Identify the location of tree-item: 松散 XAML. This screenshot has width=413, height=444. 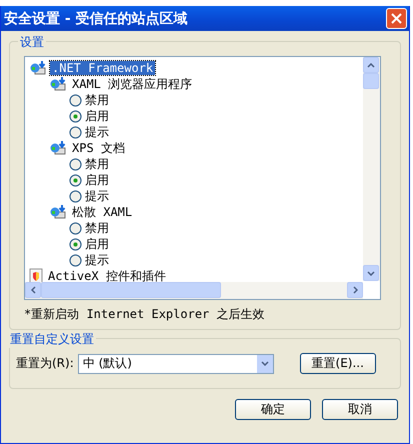
(102, 212).